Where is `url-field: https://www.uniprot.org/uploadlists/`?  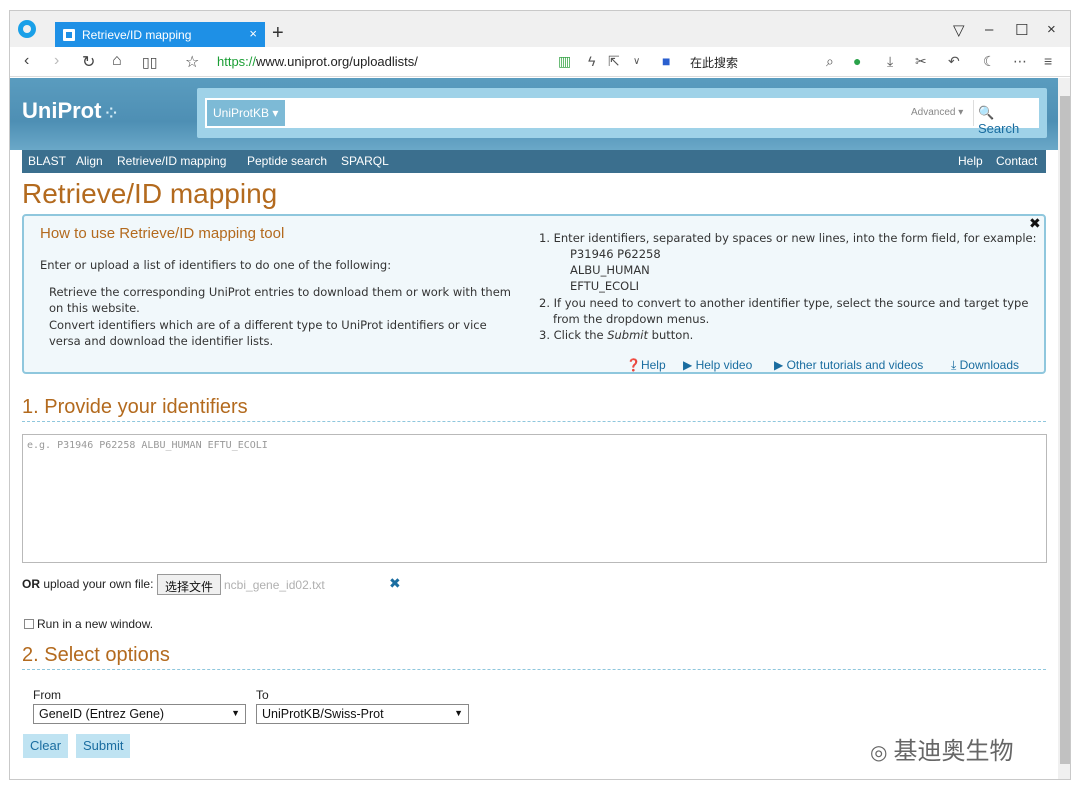 url-field: https://www.uniprot.org/uploadlists/ is located at coordinates (317, 61).